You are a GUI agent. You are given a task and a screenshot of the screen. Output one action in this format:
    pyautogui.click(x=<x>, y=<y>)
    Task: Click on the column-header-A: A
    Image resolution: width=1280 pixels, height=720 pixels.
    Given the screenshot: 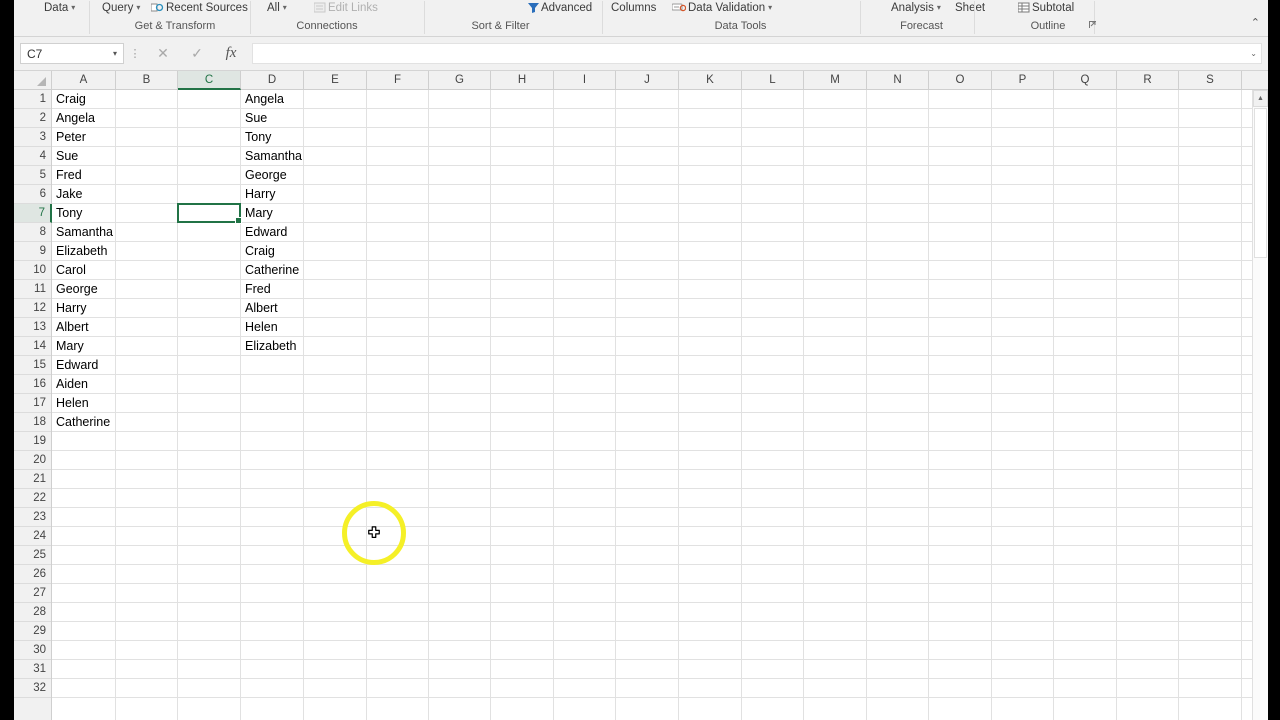 What is the action you would take?
    pyautogui.click(x=84, y=80)
    